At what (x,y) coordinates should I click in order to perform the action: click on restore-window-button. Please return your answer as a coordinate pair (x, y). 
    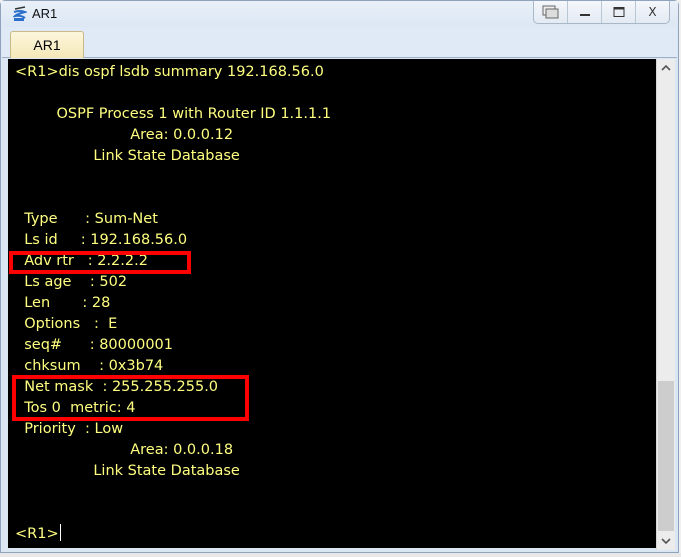
    Looking at the image, I should click on (550, 12).